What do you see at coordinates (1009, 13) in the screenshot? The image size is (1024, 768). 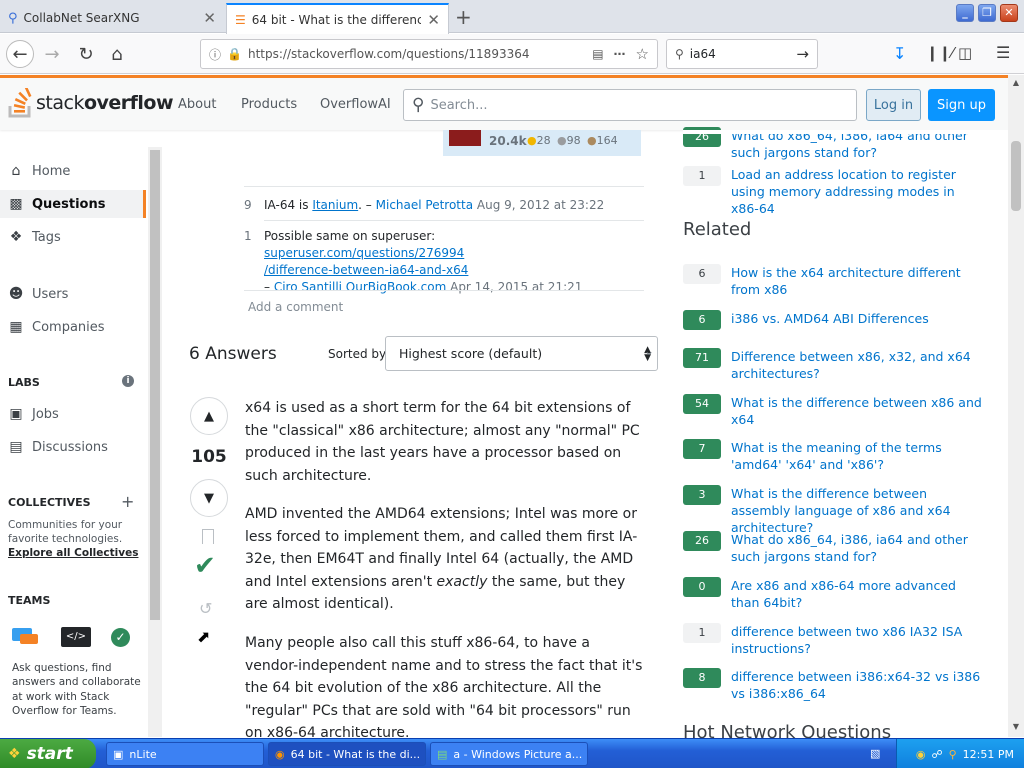 I see `window-close-icon: ✕` at bounding box center [1009, 13].